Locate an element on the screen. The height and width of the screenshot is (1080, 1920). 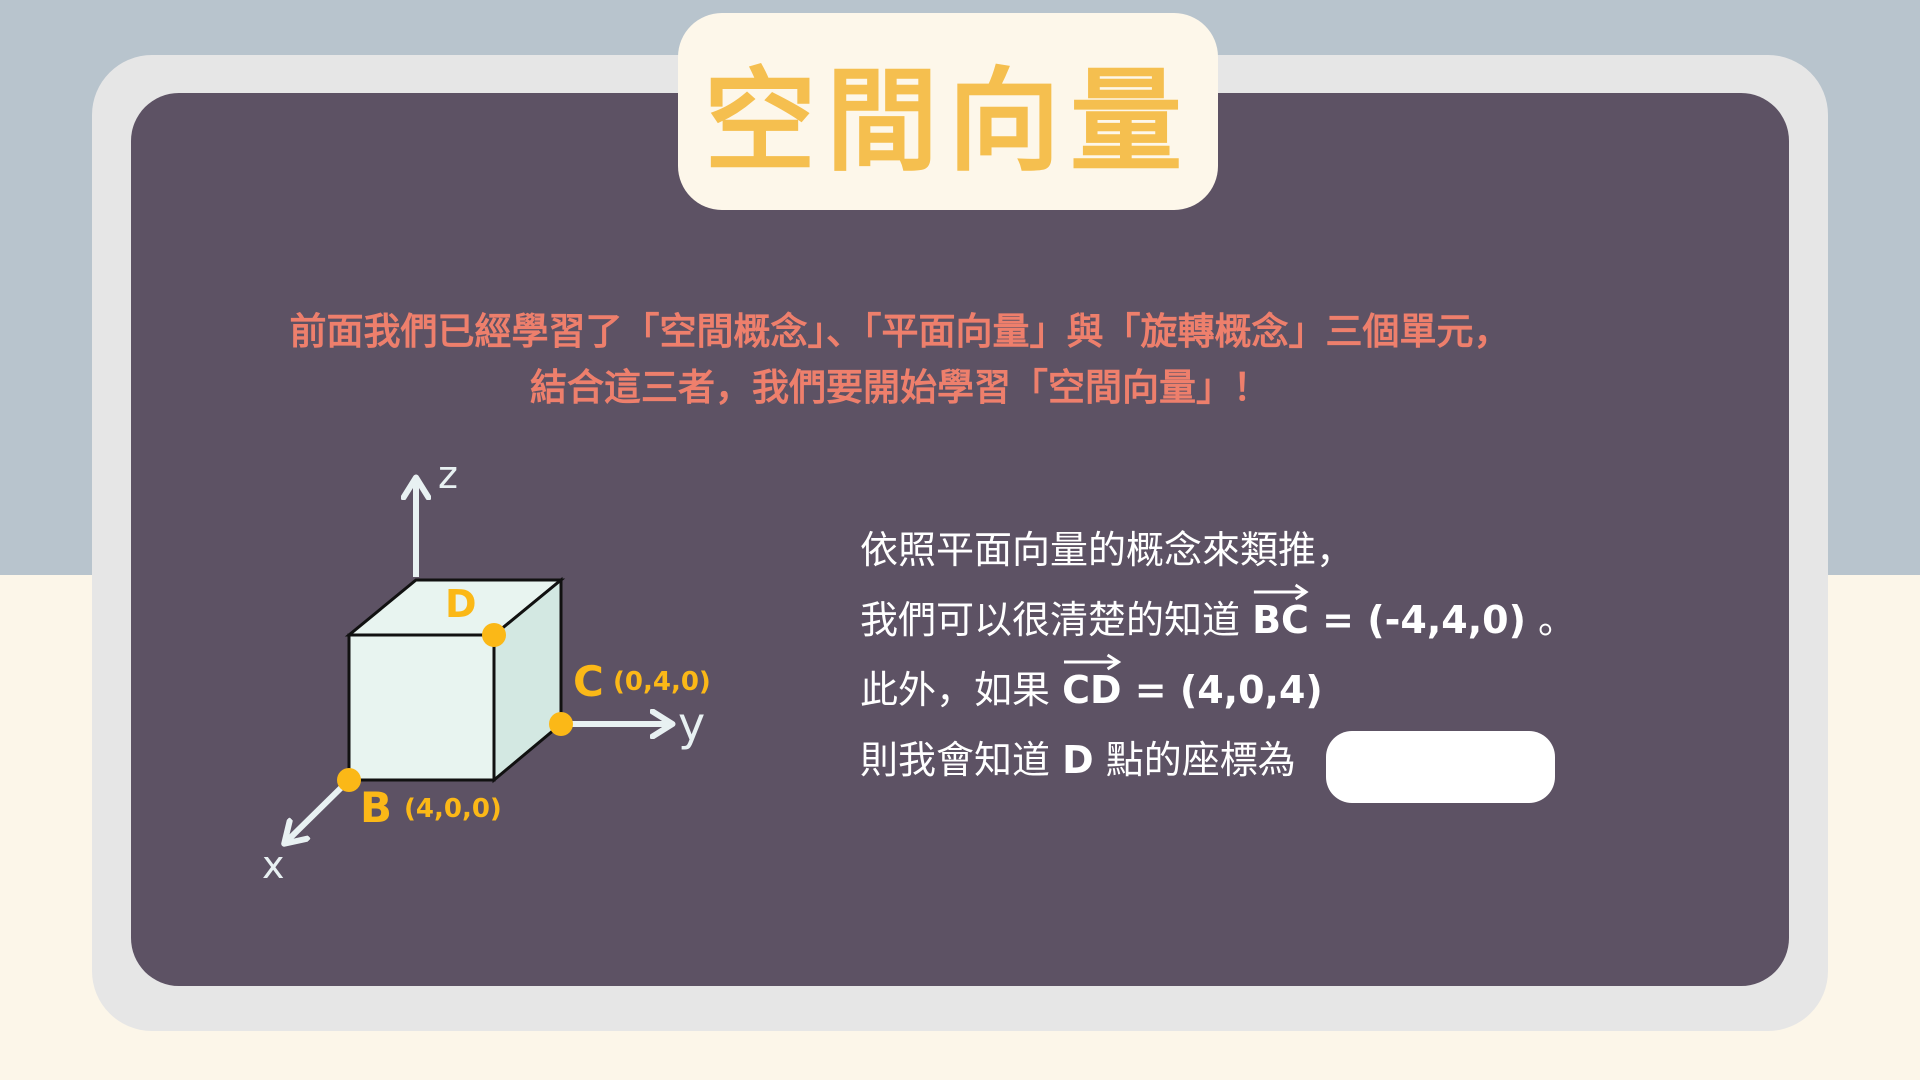
cube-front-face is located at coordinates (421, 707).